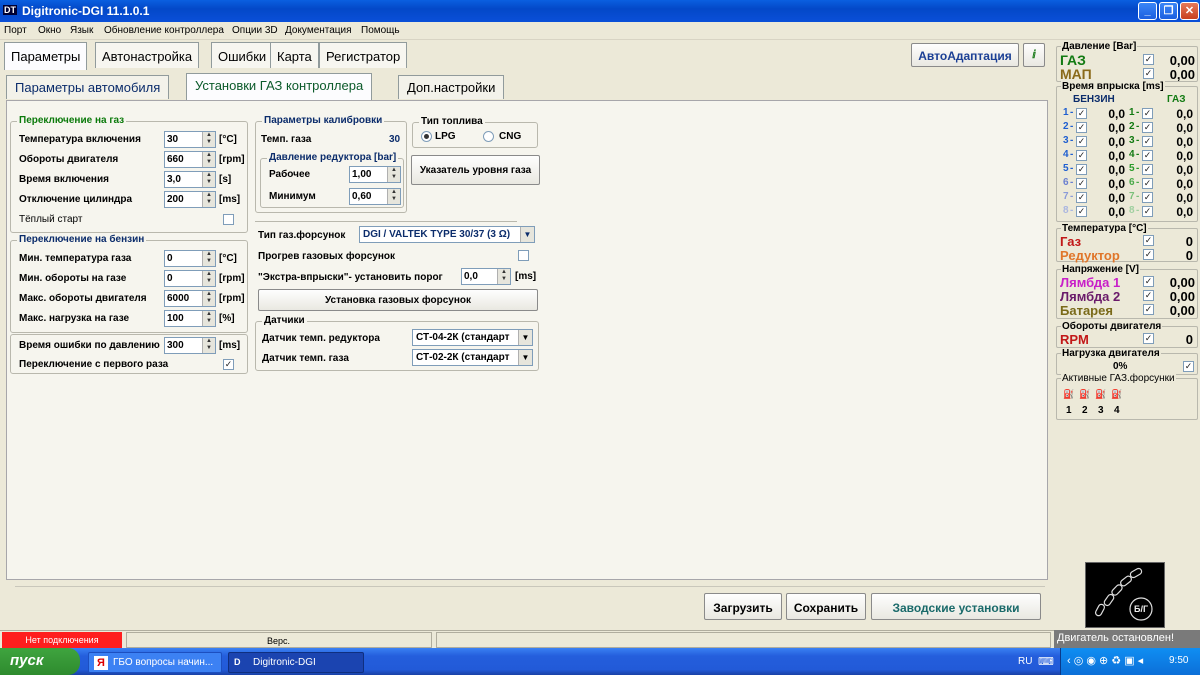  Describe the element at coordinates (228, 219) in the screenshot. I see `warm-start-checkbox` at that location.